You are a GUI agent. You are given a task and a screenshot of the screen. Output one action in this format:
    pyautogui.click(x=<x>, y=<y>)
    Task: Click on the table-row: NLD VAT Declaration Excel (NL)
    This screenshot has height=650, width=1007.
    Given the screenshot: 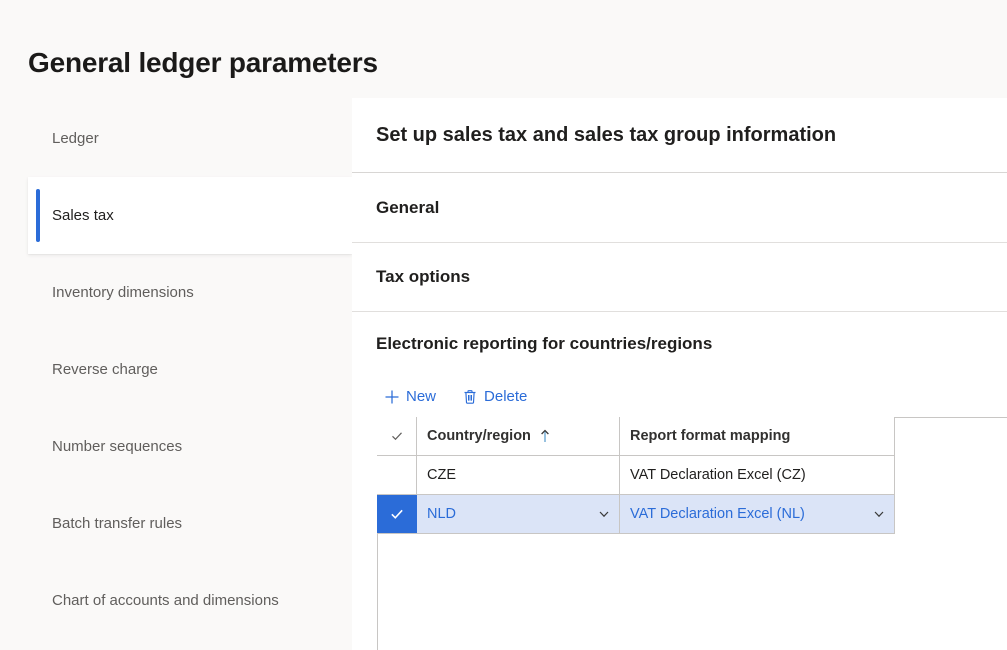 What is the action you would take?
    pyautogui.click(x=636, y=514)
    